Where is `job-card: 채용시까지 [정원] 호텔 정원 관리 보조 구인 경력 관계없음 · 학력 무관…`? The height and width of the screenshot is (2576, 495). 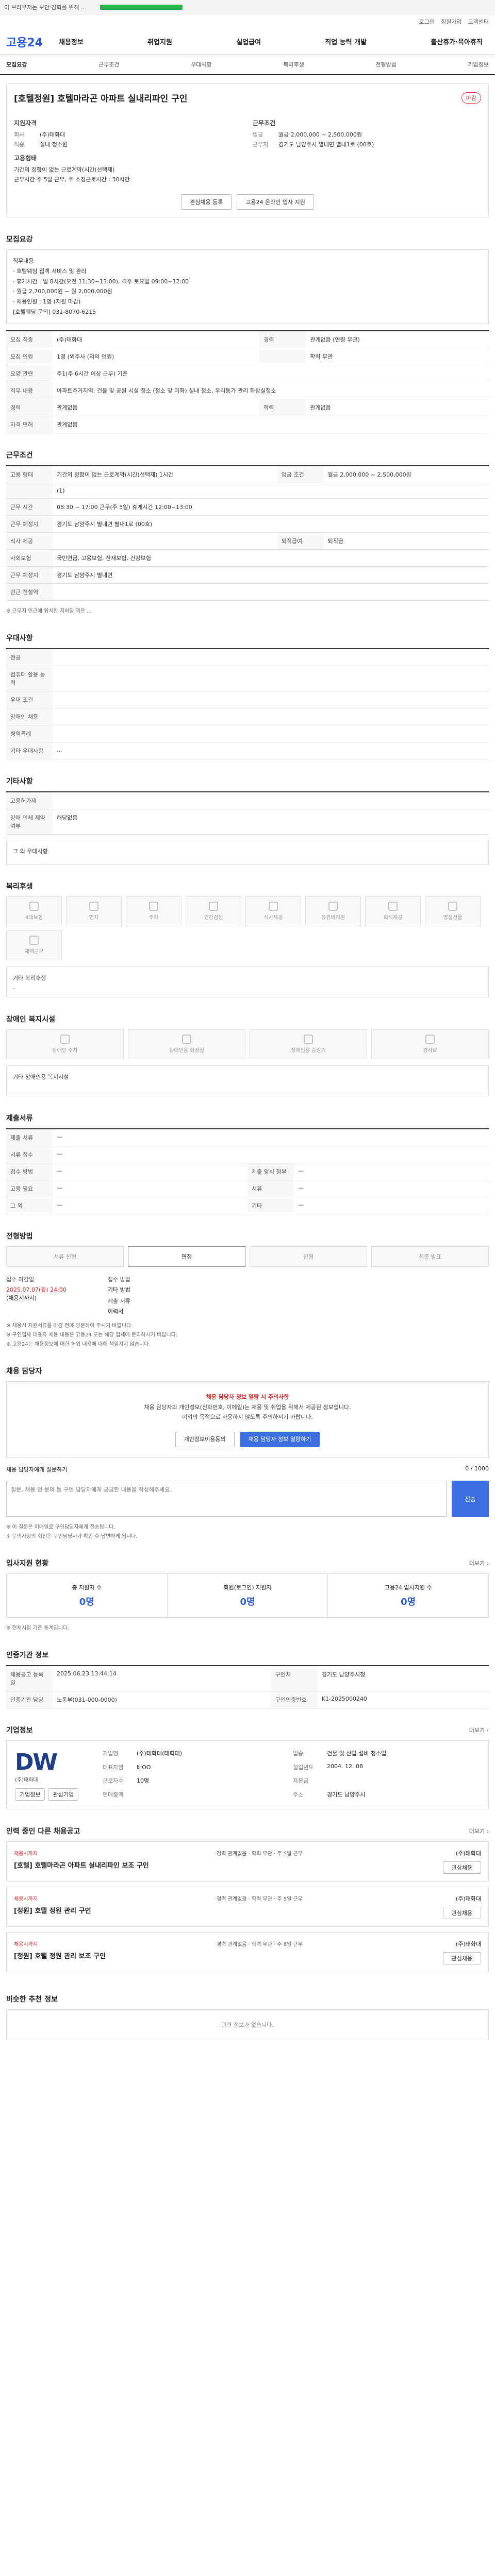
job-card: 채용시까지 [정원] 호텔 정원 관리 보조 구인 경력 관계없음 · 학력 무관… is located at coordinates (247, 1953).